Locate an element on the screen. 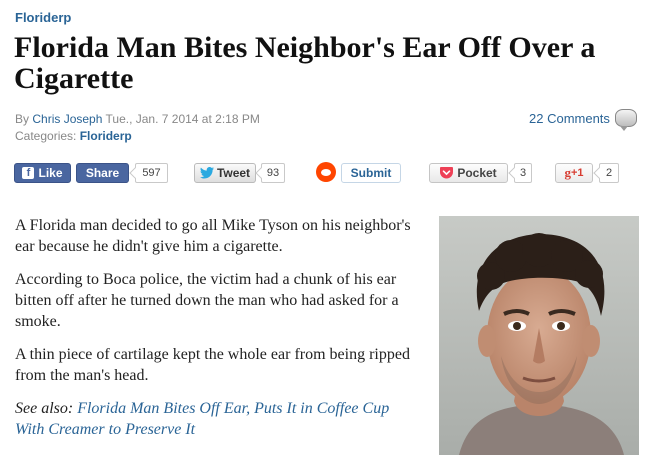 The width and height of the screenshot is (650, 455). facebook-like-button: f Like is located at coordinates (42, 173).